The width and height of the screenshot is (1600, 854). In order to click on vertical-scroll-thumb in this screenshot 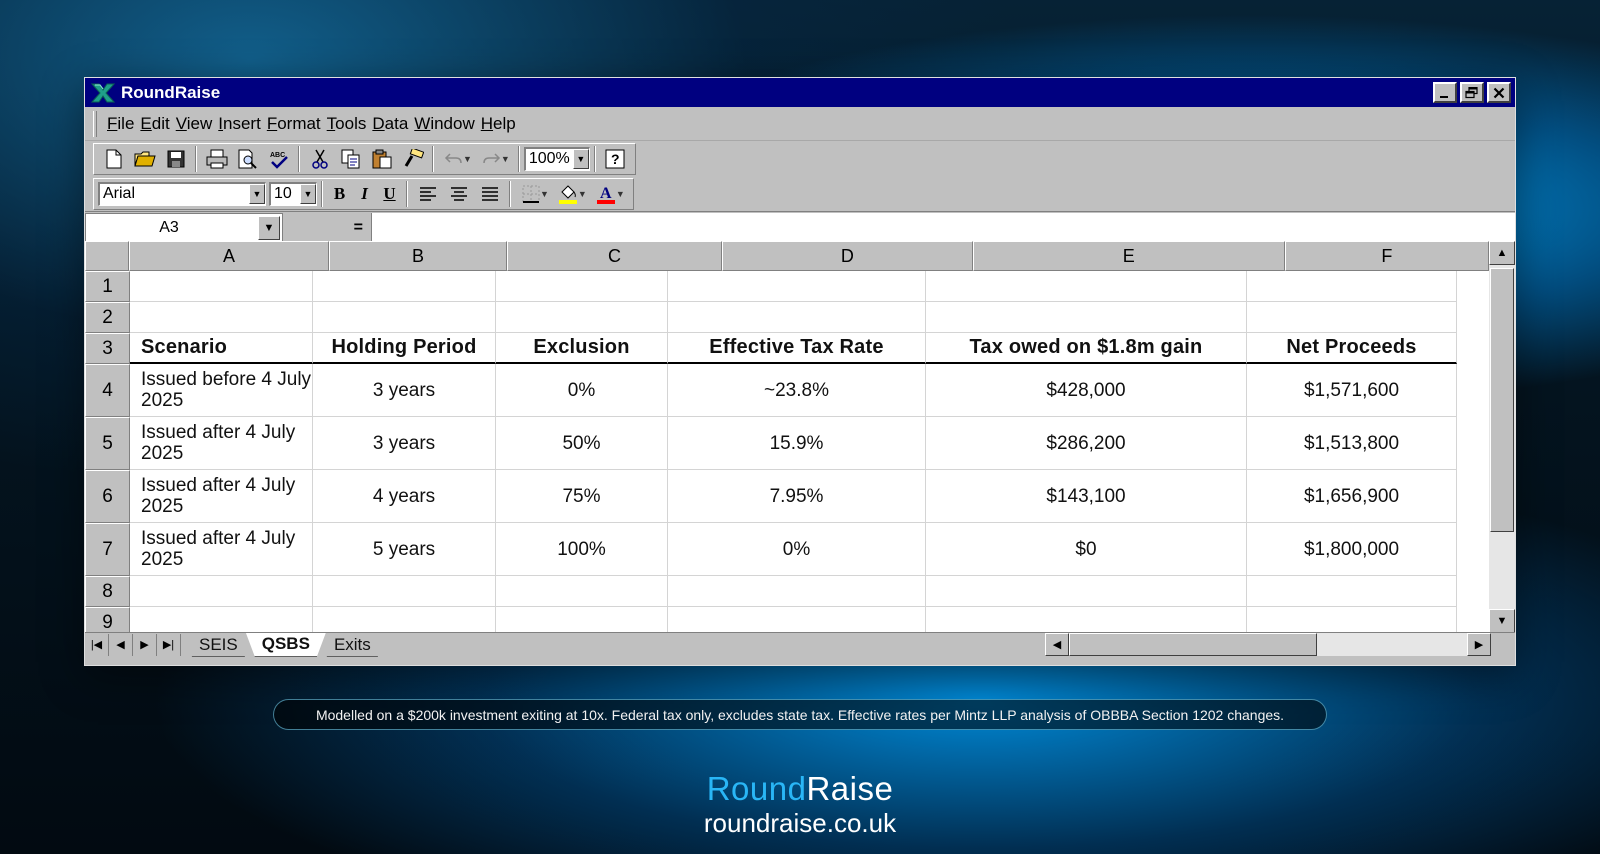, I will do `click(1502, 400)`.